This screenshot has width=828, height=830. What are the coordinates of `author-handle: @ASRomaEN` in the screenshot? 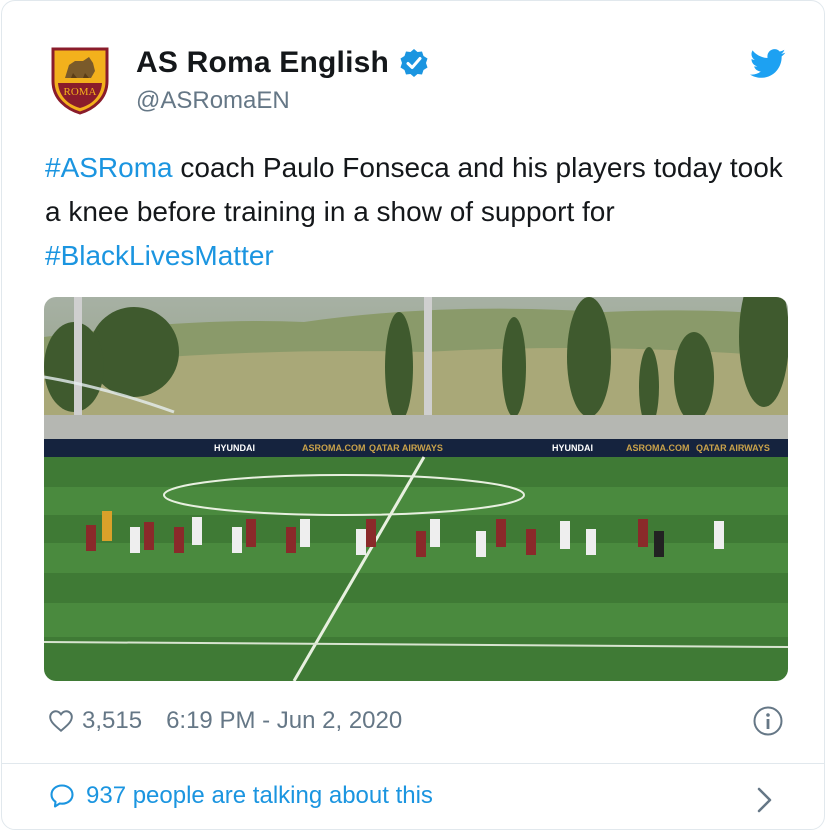 It's located at (213, 101).